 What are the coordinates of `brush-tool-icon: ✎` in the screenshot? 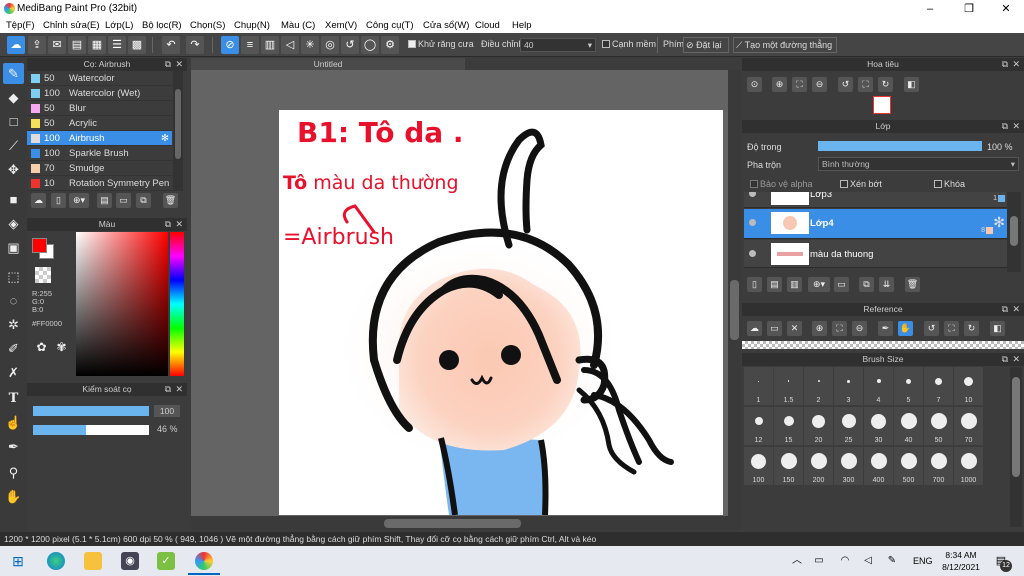 It's located at (13, 73).